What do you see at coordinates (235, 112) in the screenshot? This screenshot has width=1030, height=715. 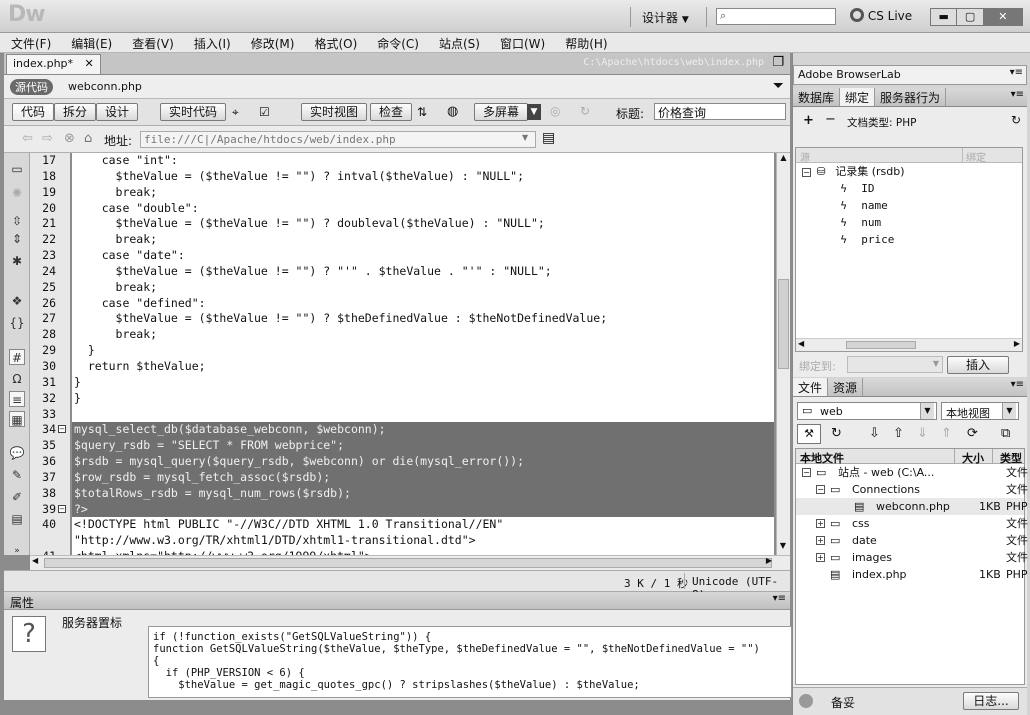 I see `inspect-icon: ⌖` at bounding box center [235, 112].